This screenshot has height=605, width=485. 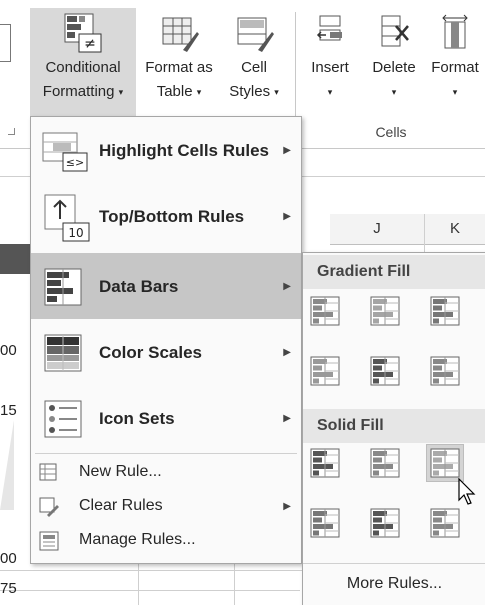 I want to click on group-launcher-icon, so click(x=11, y=131).